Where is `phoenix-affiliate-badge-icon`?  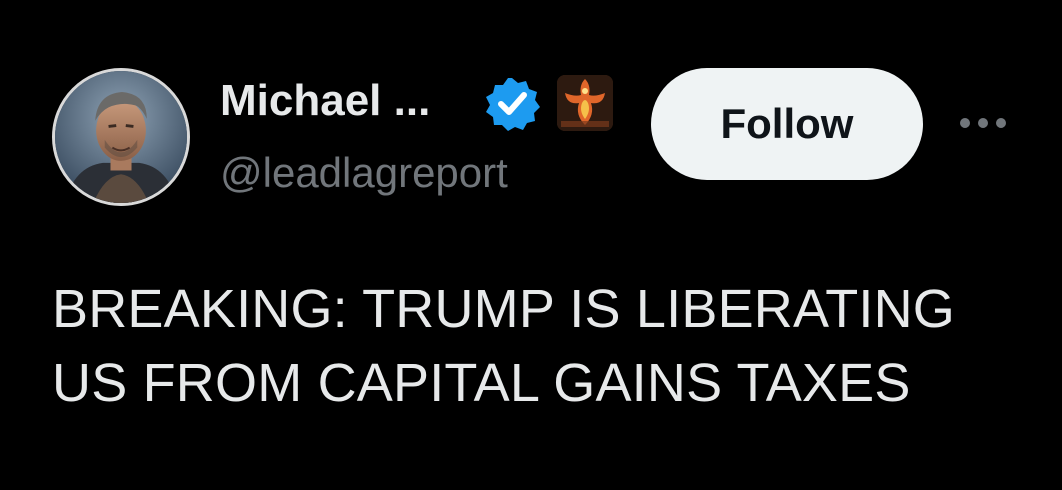
phoenix-affiliate-badge-icon is located at coordinates (585, 103).